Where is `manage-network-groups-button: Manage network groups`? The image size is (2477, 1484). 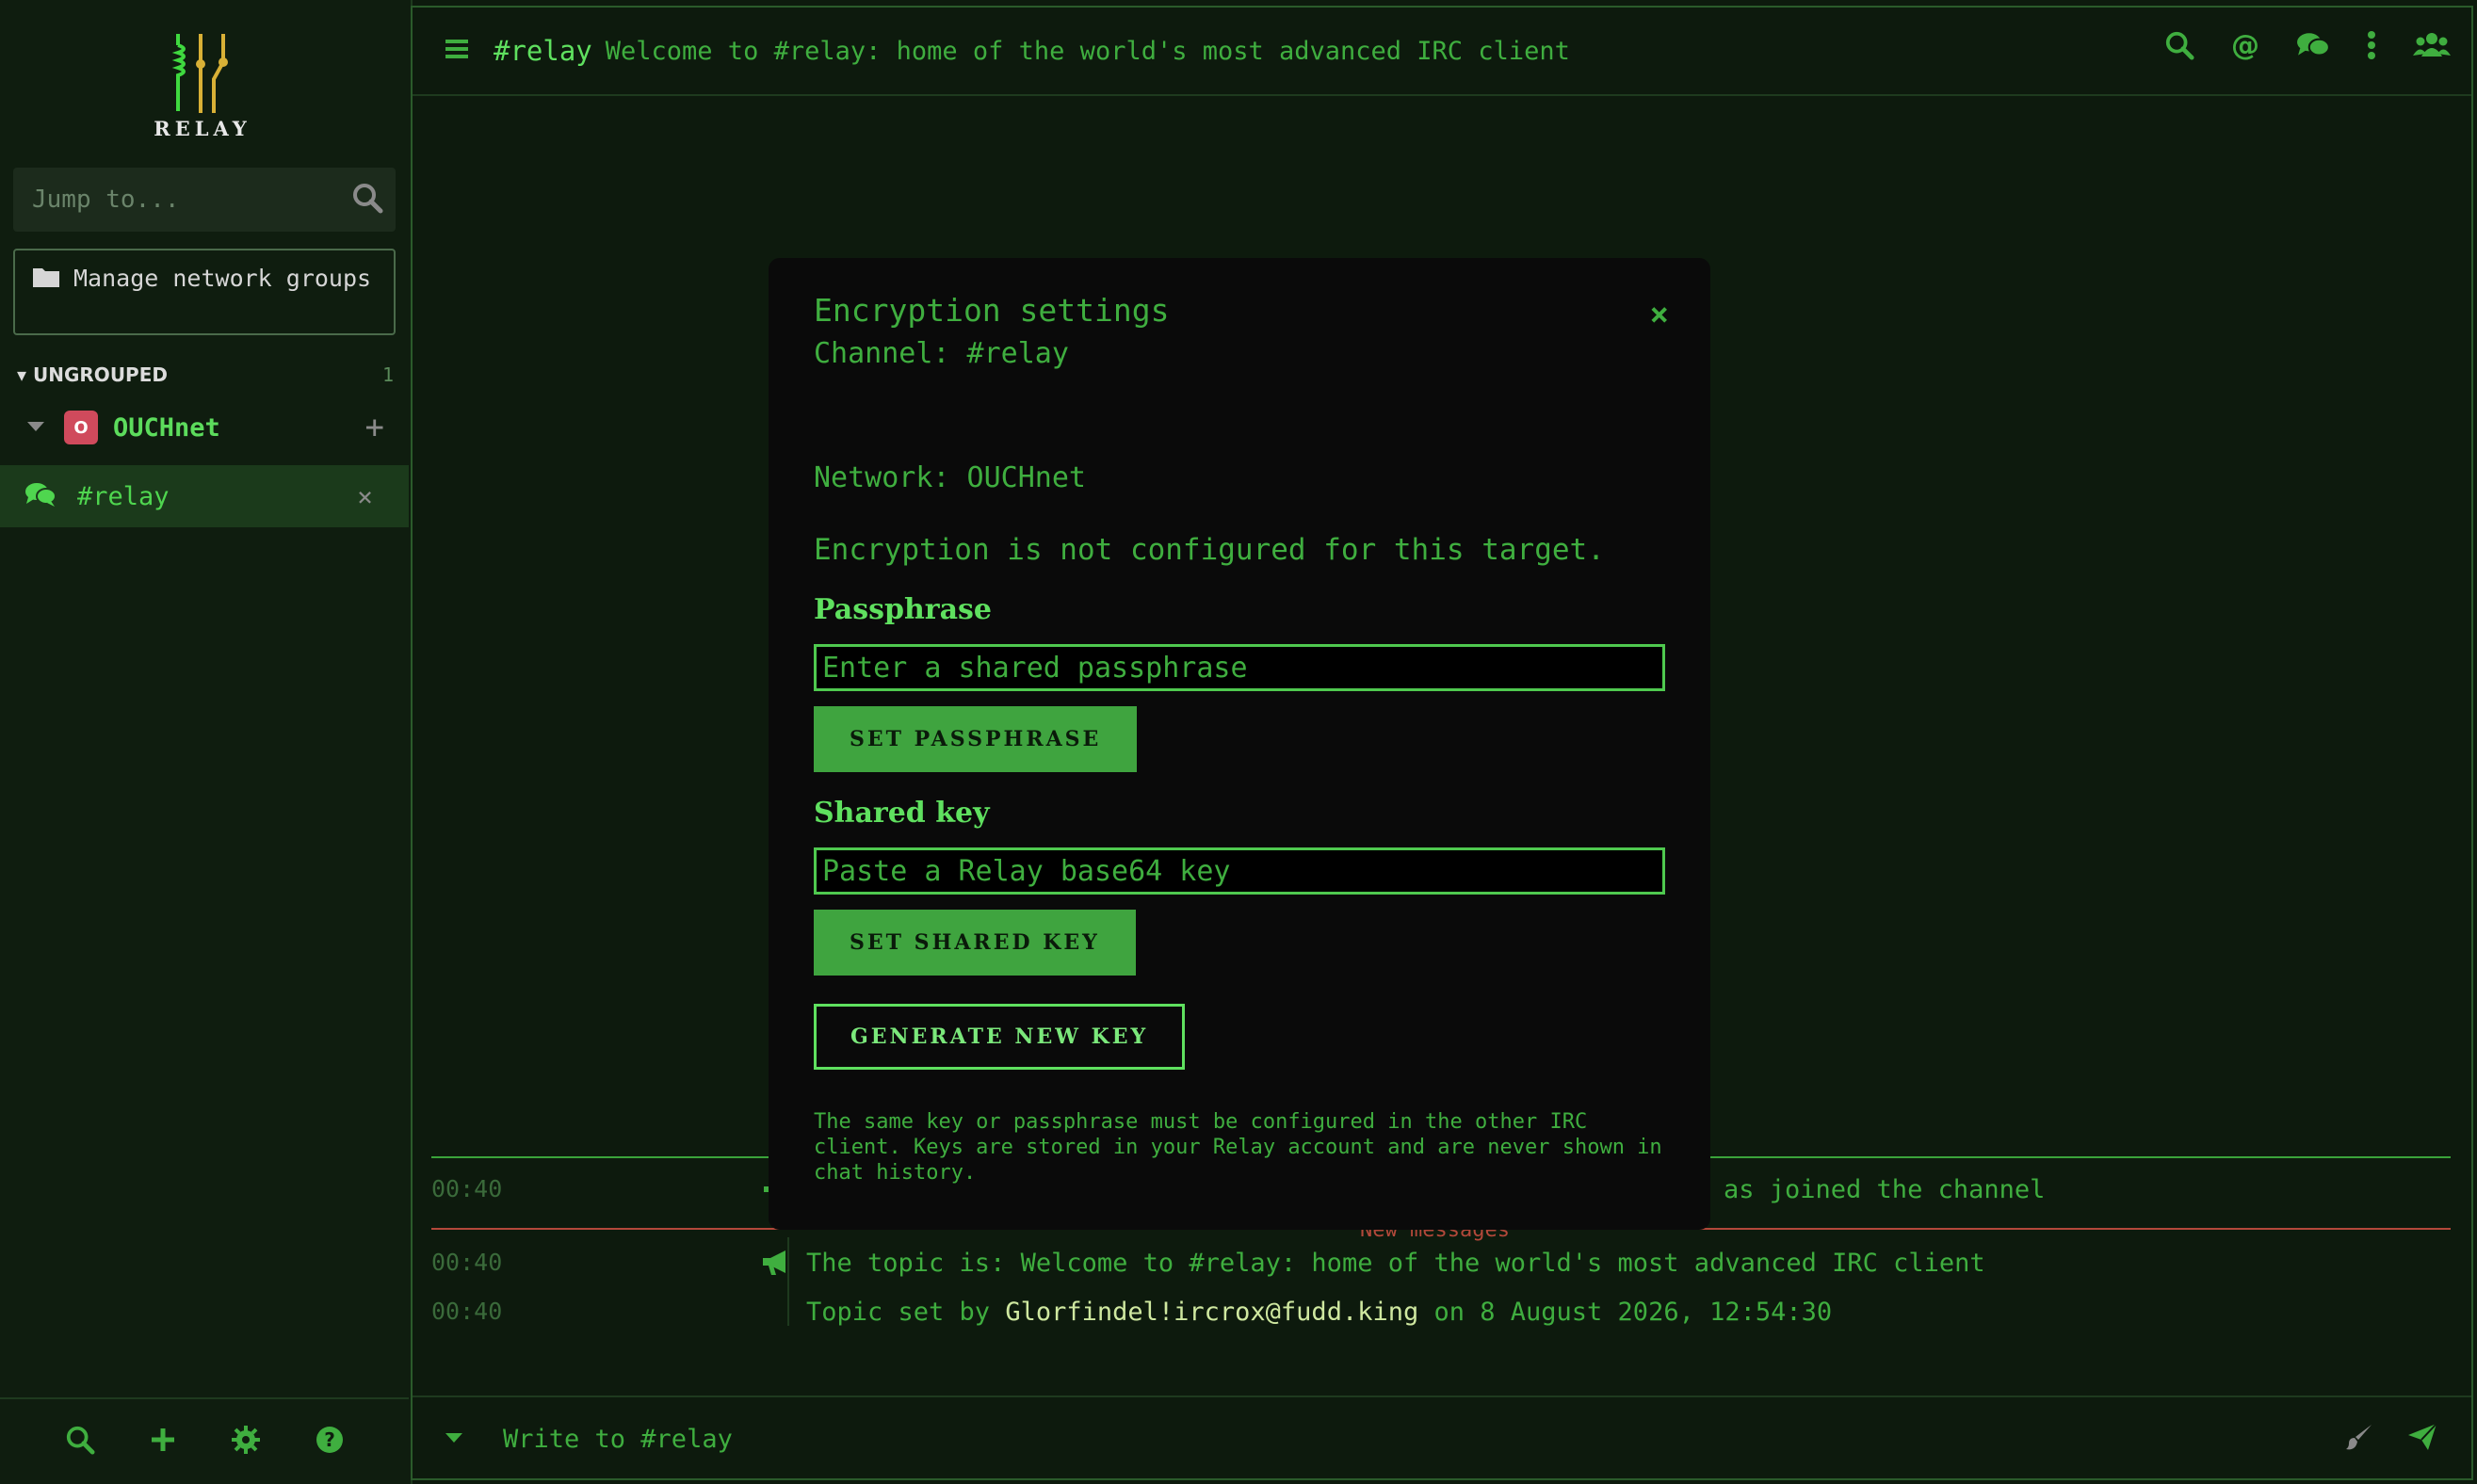 manage-network-groups-button: Manage network groups is located at coordinates (204, 292).